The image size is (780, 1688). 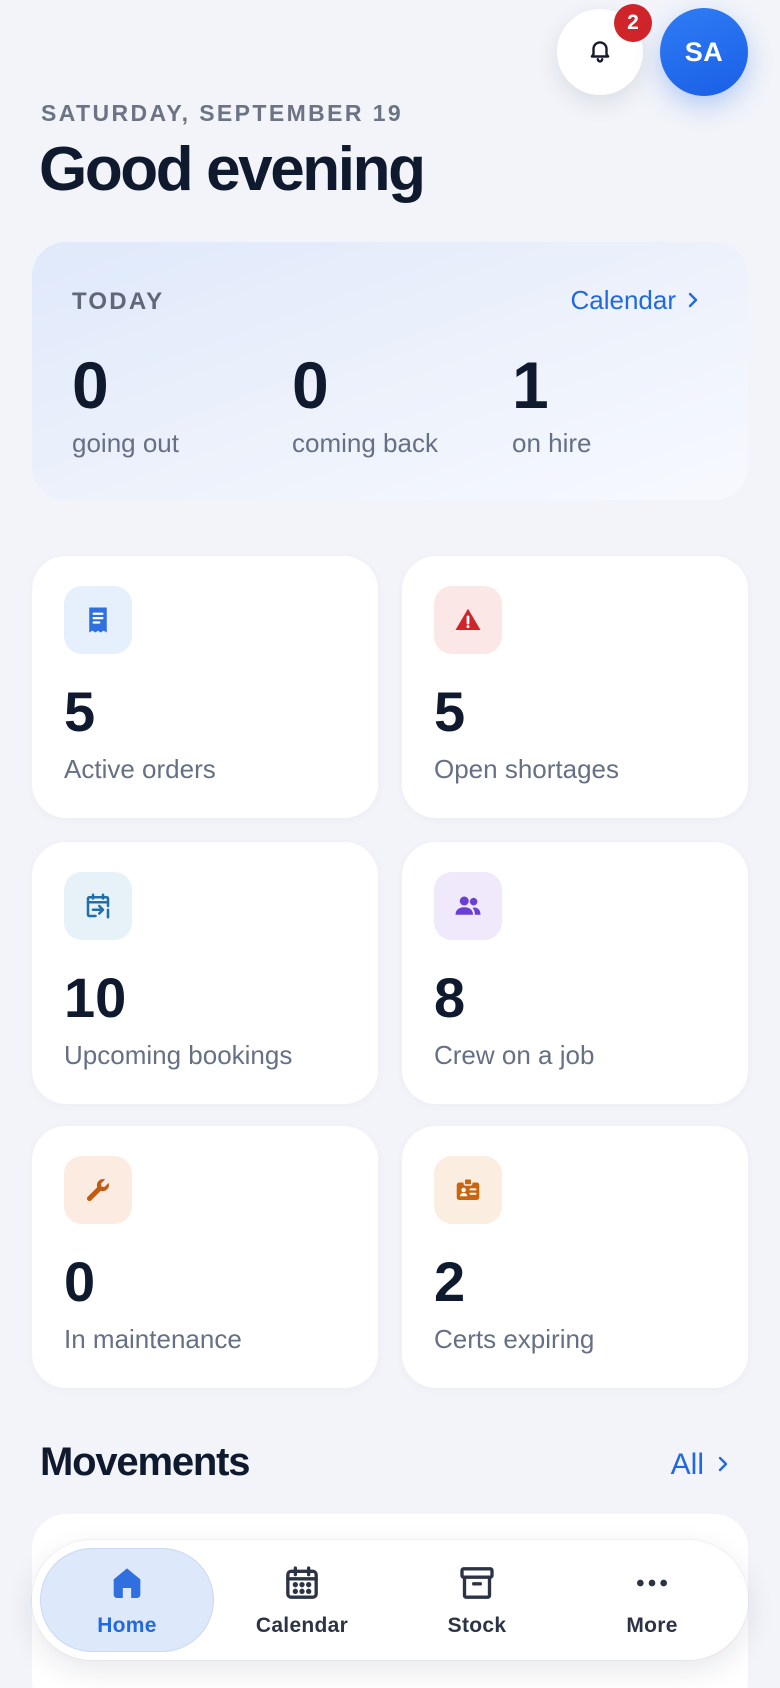 What do you see at coordinates (623, 300) in the screenshot?
I see `calendar-link-label: Calendar` at bounding box center [623, 300].